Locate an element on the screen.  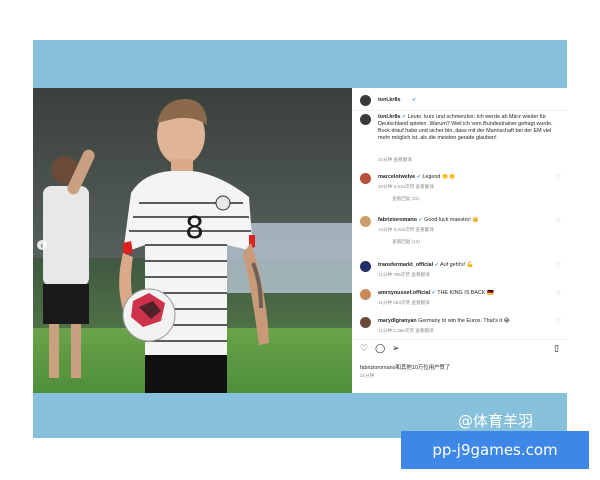
weibo-watermark: @体育羊羽 is located at coordinates (496, 421).